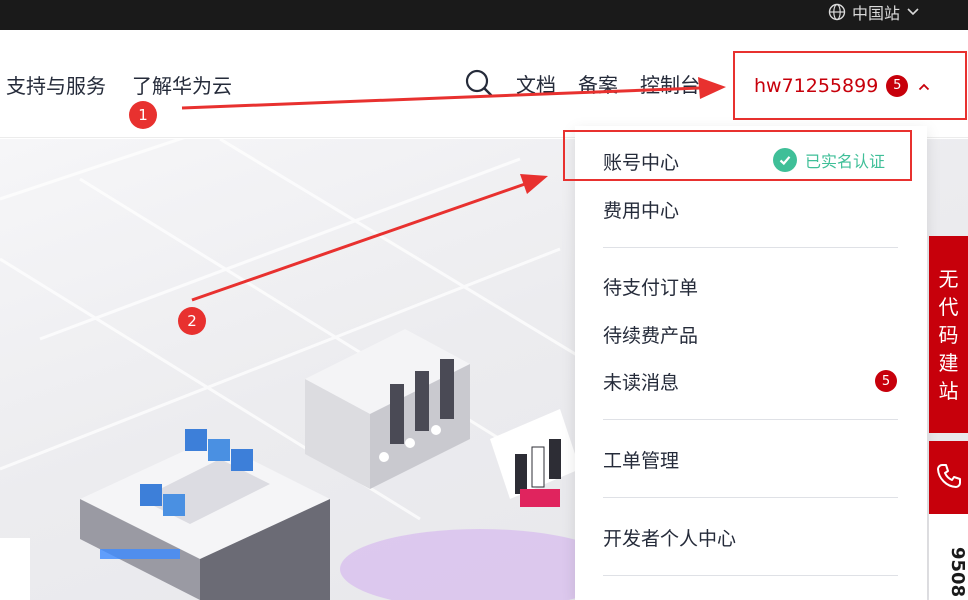  What do you see at coordinates (536, 83) in the screenshot?
I see `nav-link-docs: 文档` at bounding box center [536, 83].